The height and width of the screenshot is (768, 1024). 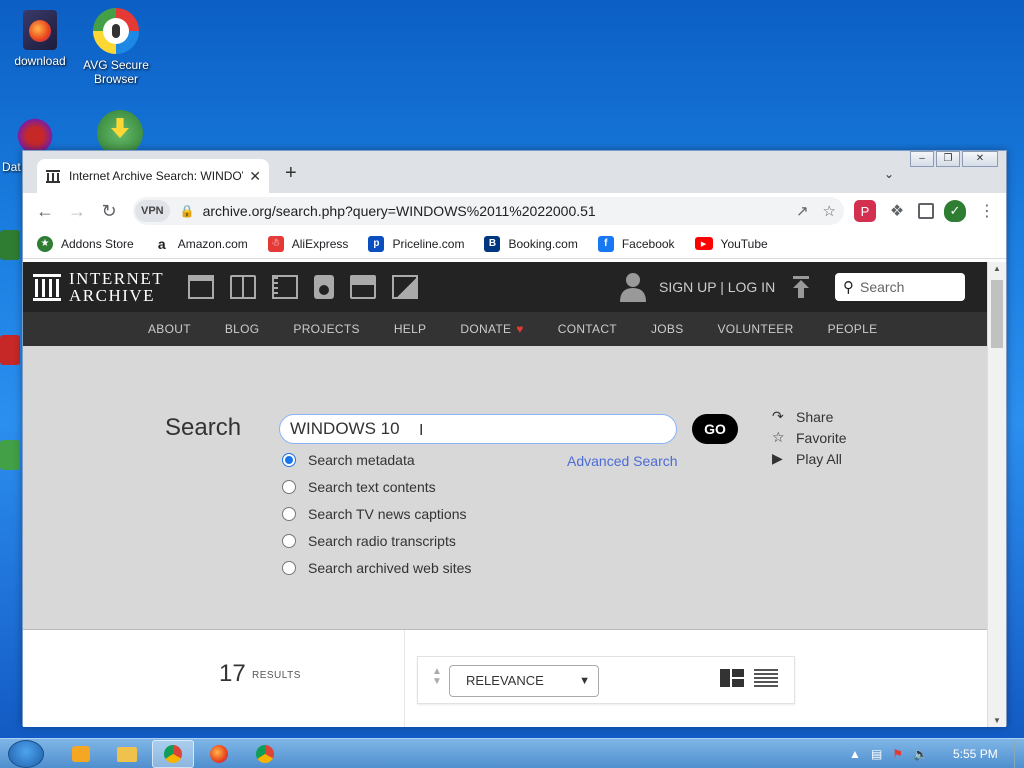 I want to click on internet-archive-logo: INTERNET ARCHIVE, so click(x=98, y=287).